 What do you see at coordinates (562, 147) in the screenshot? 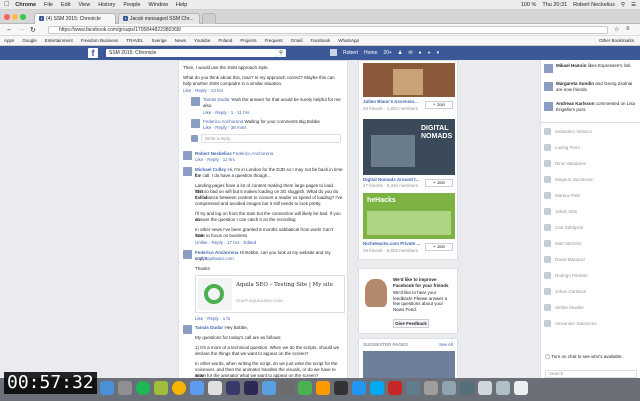
I see `chat-contact: Ludvig Pioro` at bounding box center [562, 147].